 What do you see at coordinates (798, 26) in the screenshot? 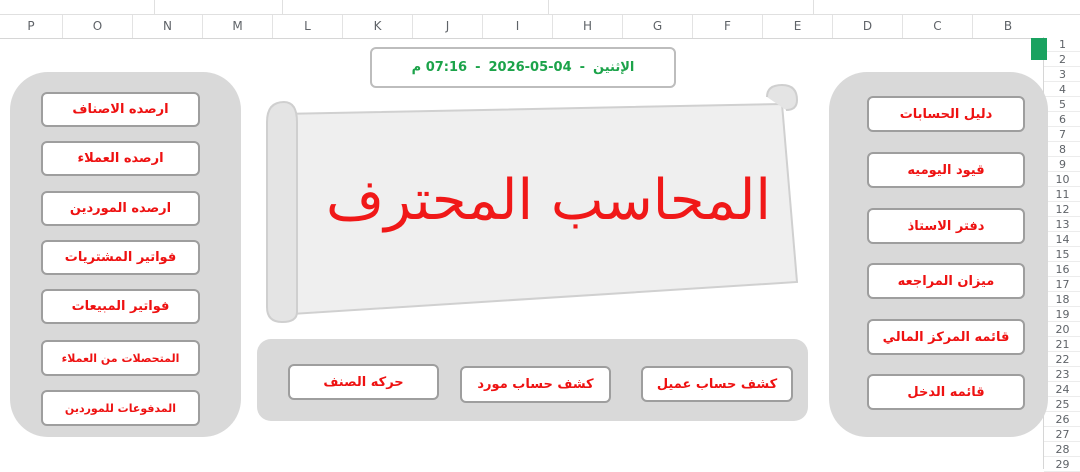
I see `column-E: E` at bounding box center [798, 26].